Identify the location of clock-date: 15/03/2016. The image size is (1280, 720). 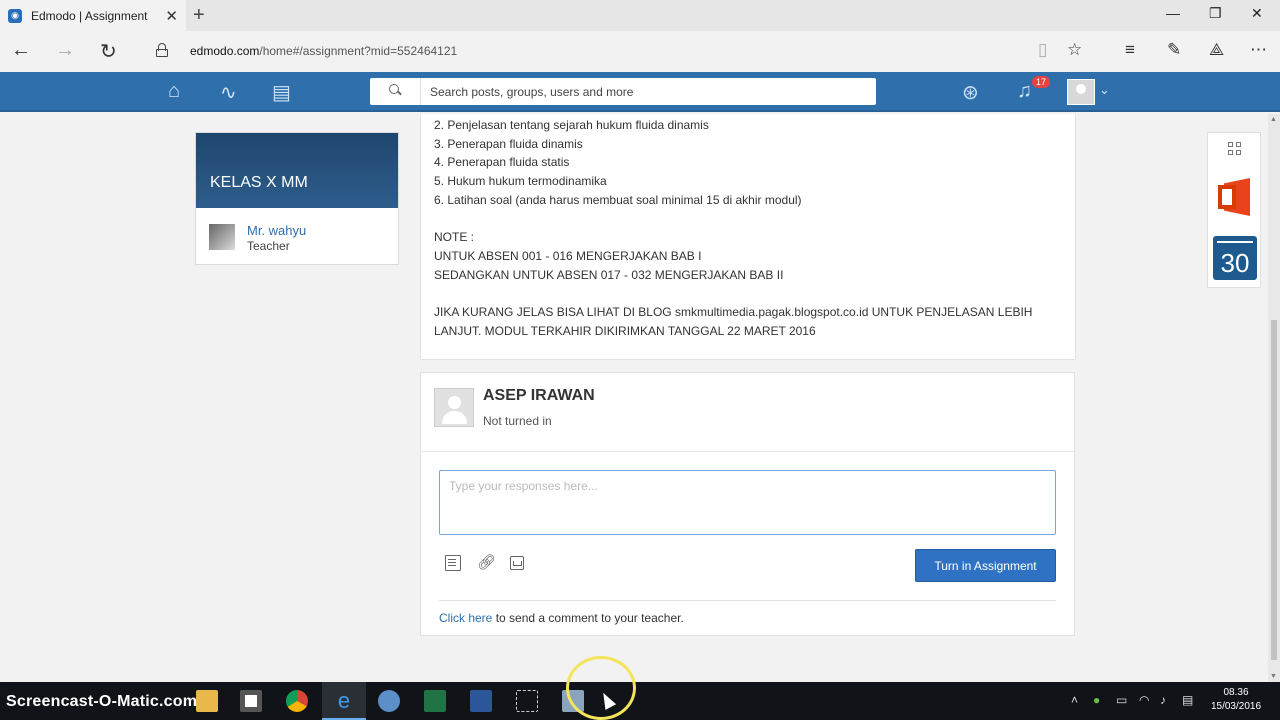
(1236, 706).